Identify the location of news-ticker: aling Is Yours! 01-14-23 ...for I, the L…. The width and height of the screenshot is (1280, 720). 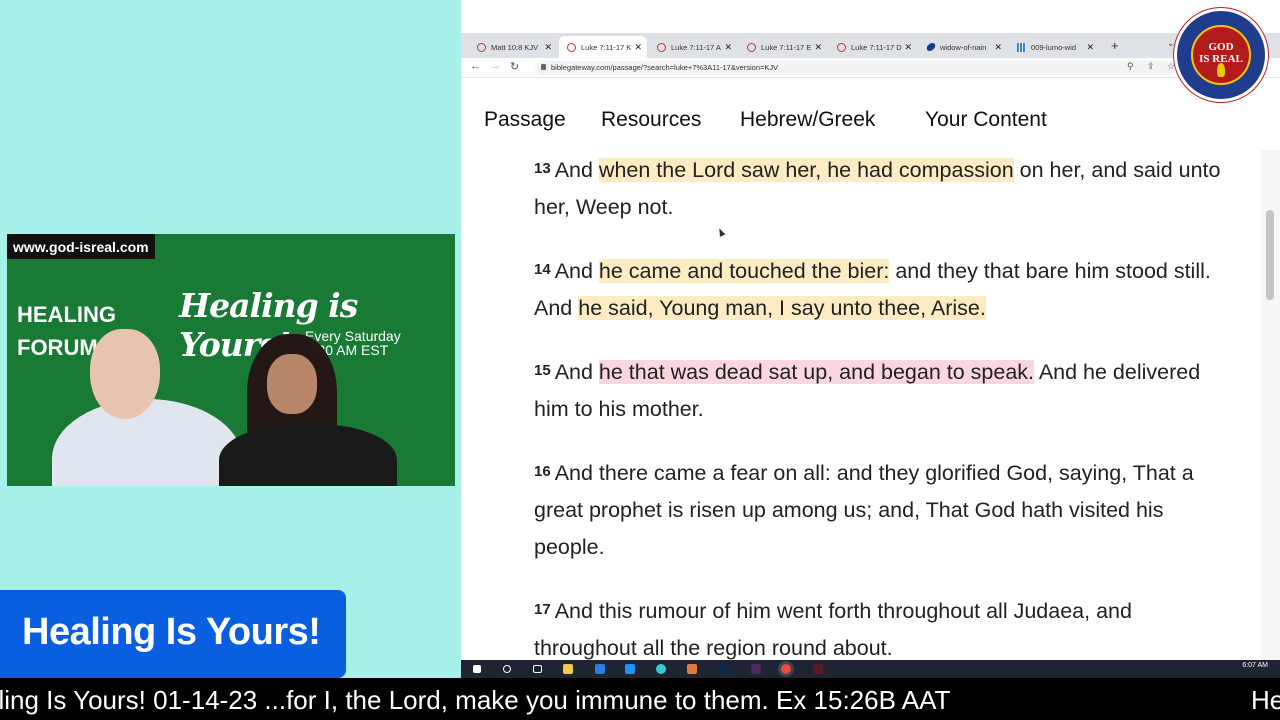
(640, 699).